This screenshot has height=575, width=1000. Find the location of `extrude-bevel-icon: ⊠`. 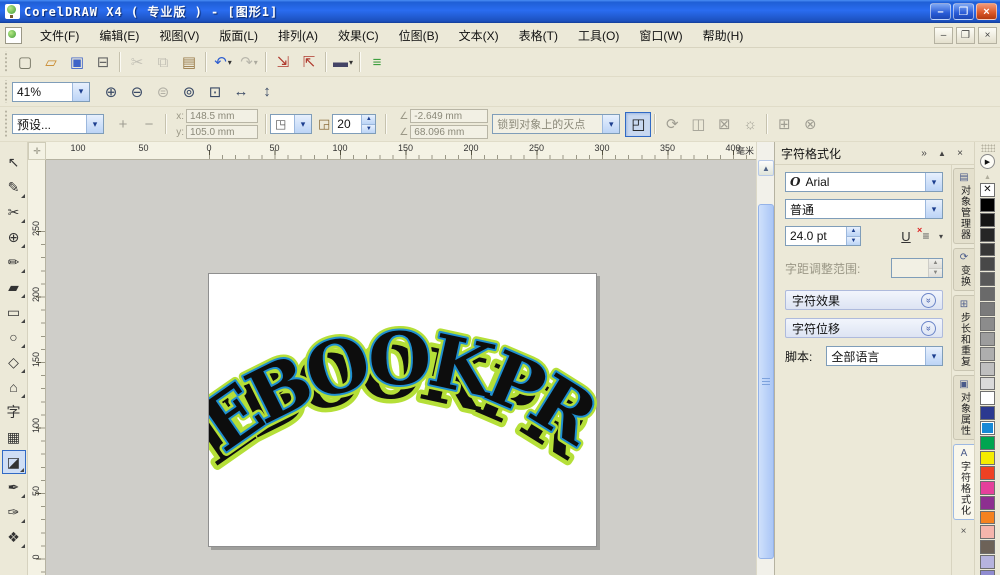

extrude-bevel-icon: ⊠ is located at coordinates (724, 124).